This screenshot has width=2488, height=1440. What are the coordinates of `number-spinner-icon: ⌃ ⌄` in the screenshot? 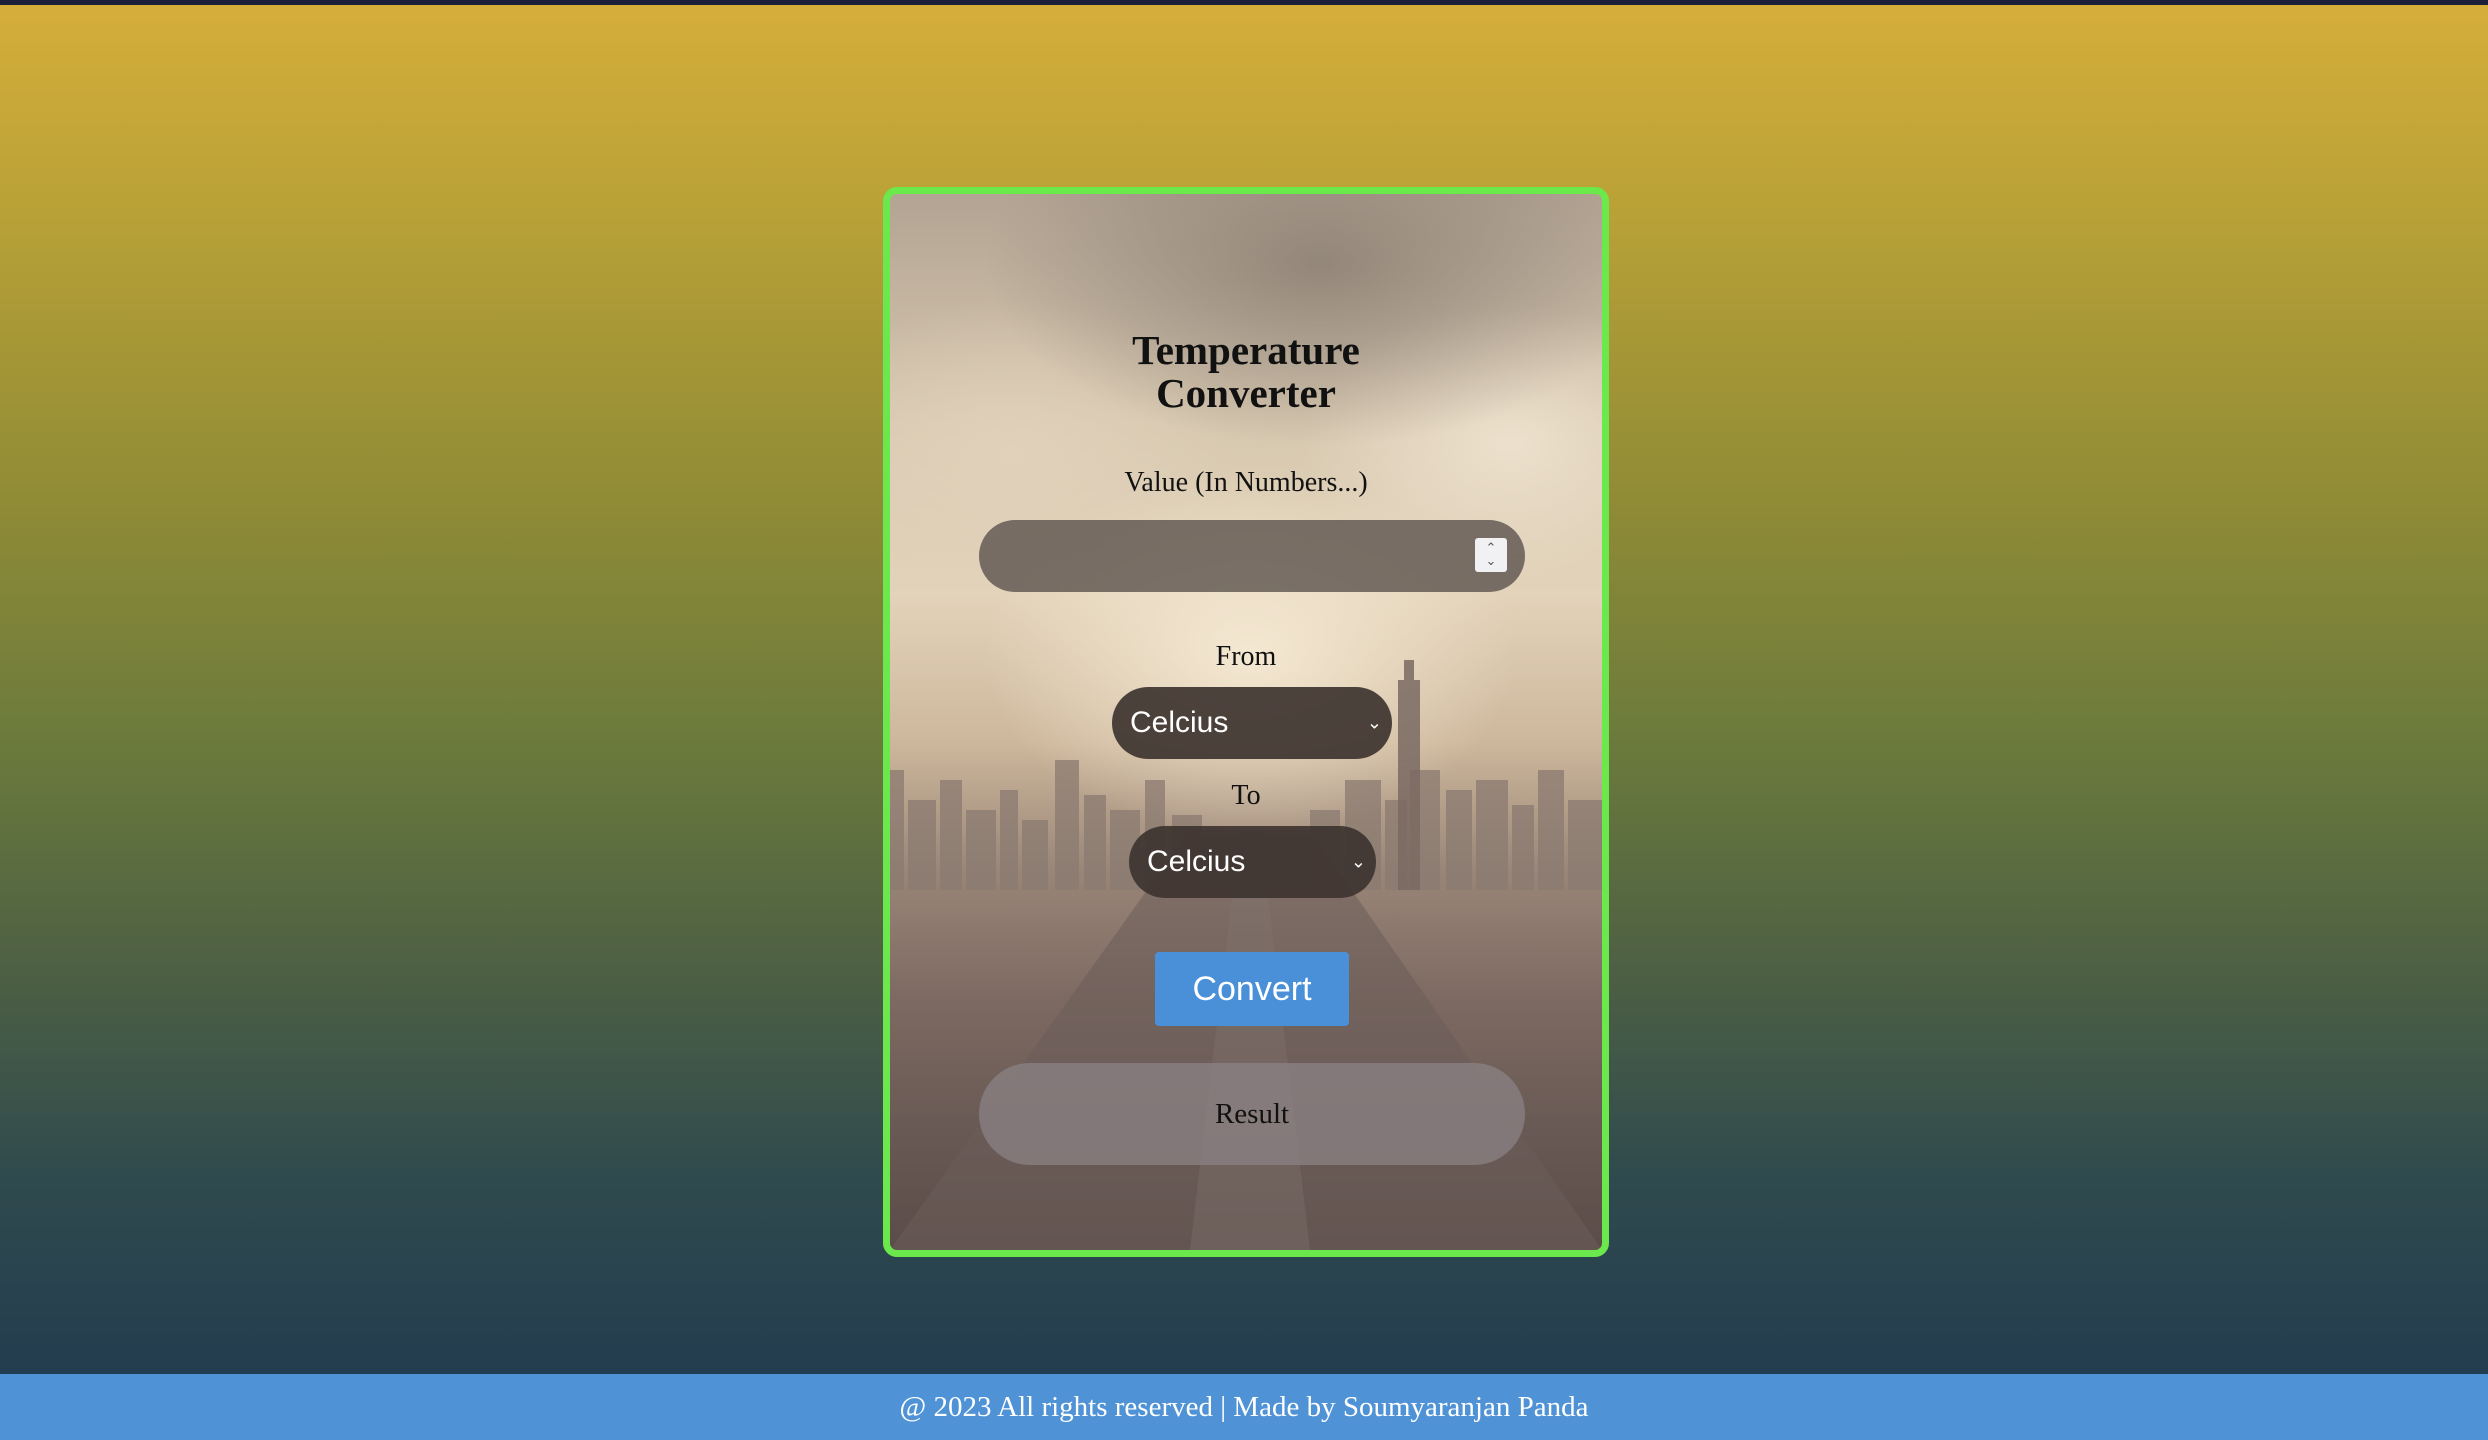 It's located at (1491, 555).